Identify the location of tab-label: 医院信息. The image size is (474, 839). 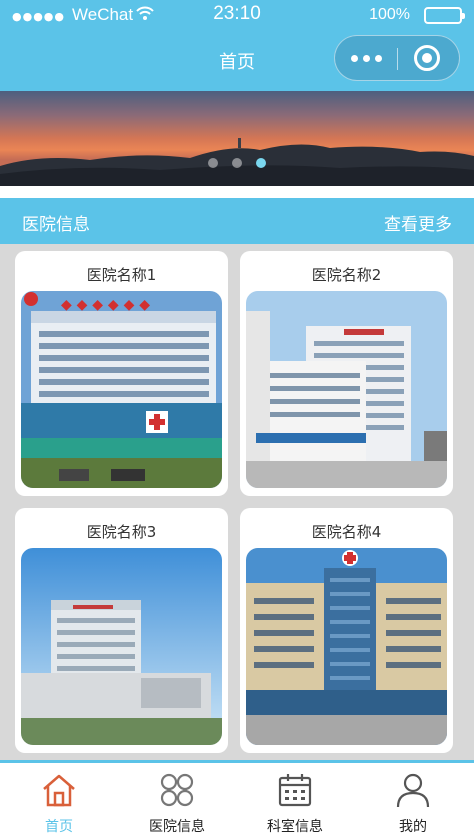
(177, 827).